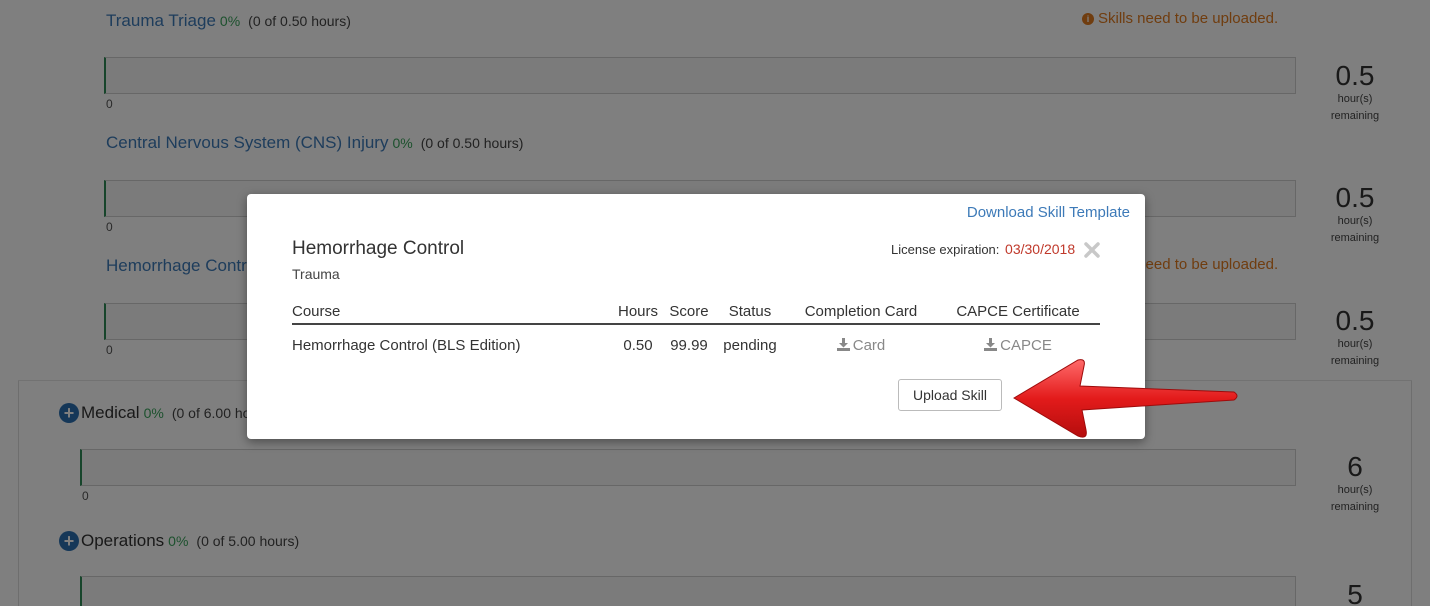  I want to click on course-name: Hemorrhage Control (BLS Edition), so click(406, 345).